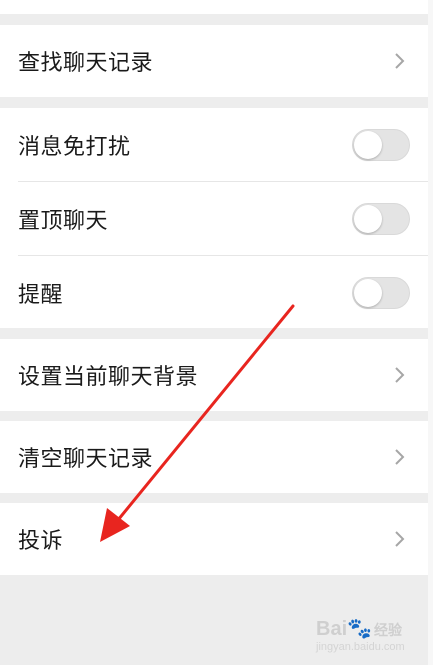 The image size is (433, 665). Describe the element at coordinates (360, 629) in the screenshot. I see `paw-icon: 🐾` at that location.